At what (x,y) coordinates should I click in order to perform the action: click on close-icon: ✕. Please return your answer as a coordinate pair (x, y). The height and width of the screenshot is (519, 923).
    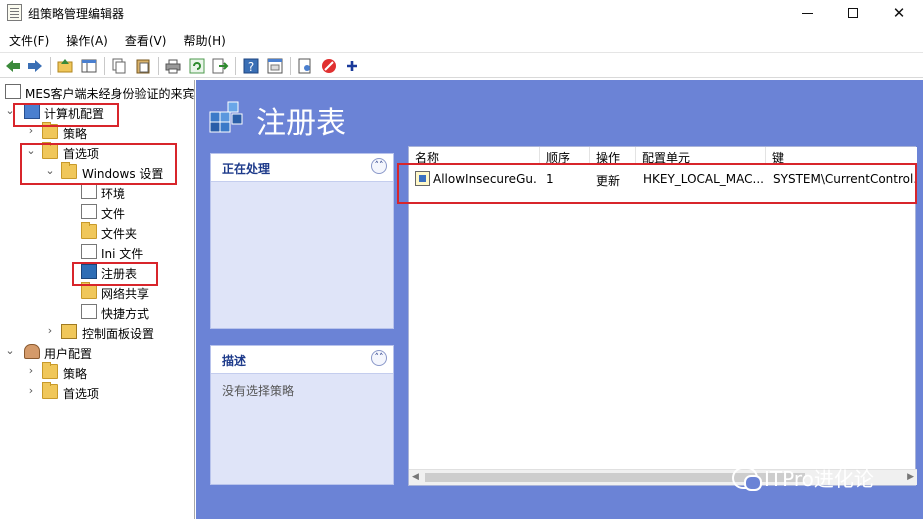
    Looking at the image, I should click on (899, 13).